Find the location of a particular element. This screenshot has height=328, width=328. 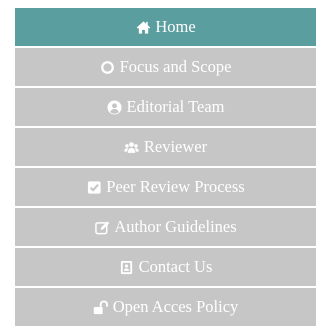

menu-item-contact-us: Contact Us is located at coordinates (165, 267).